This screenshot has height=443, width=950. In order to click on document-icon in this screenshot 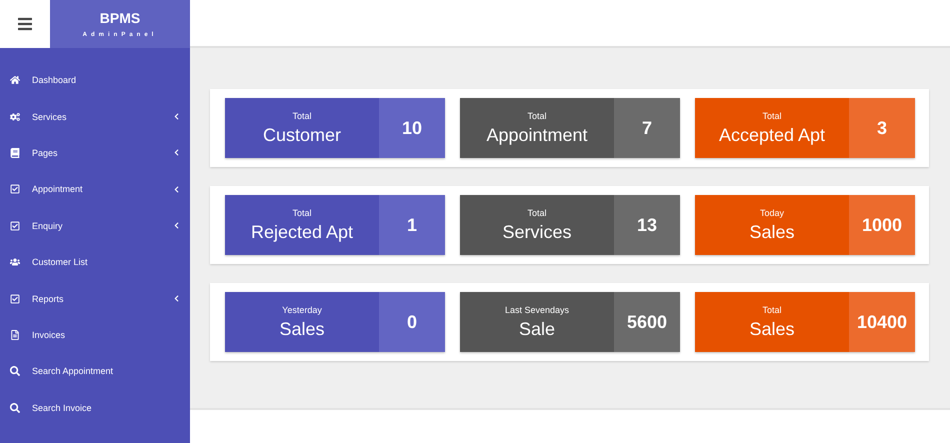, I will do `click(15, 335)`.